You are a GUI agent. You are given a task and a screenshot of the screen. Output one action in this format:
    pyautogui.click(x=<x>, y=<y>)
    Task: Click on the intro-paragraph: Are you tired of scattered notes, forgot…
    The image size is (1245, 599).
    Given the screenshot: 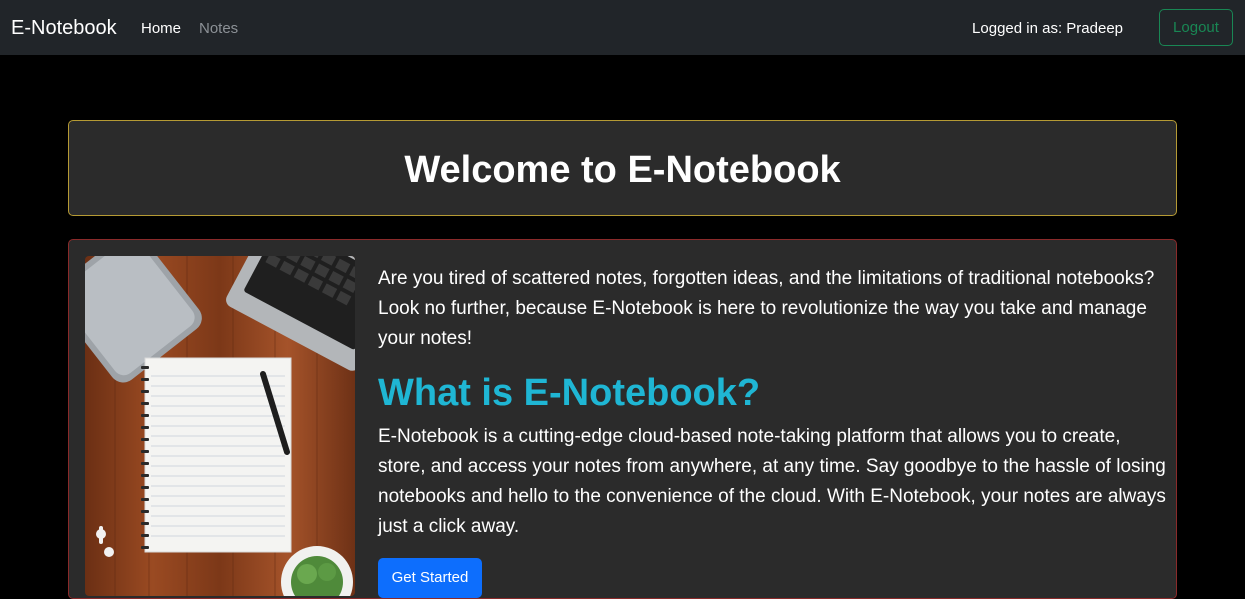 What is the action you would take?
    pyautogui.click(x=766, y=308)
    